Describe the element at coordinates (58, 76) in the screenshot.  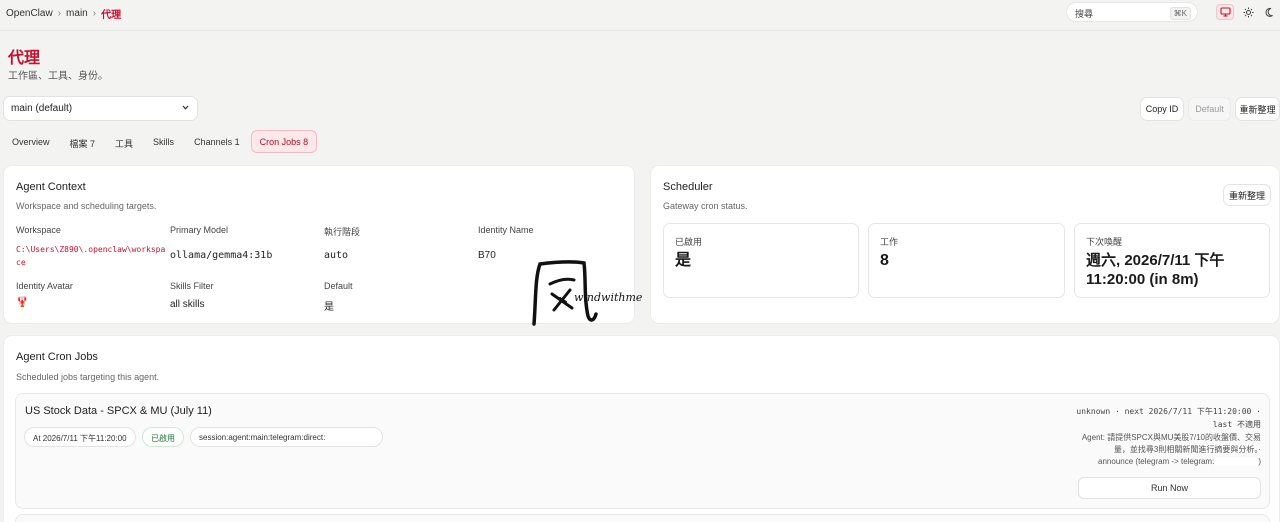
I see `page-subtitle: 工作區、工具、身份。` at that location.